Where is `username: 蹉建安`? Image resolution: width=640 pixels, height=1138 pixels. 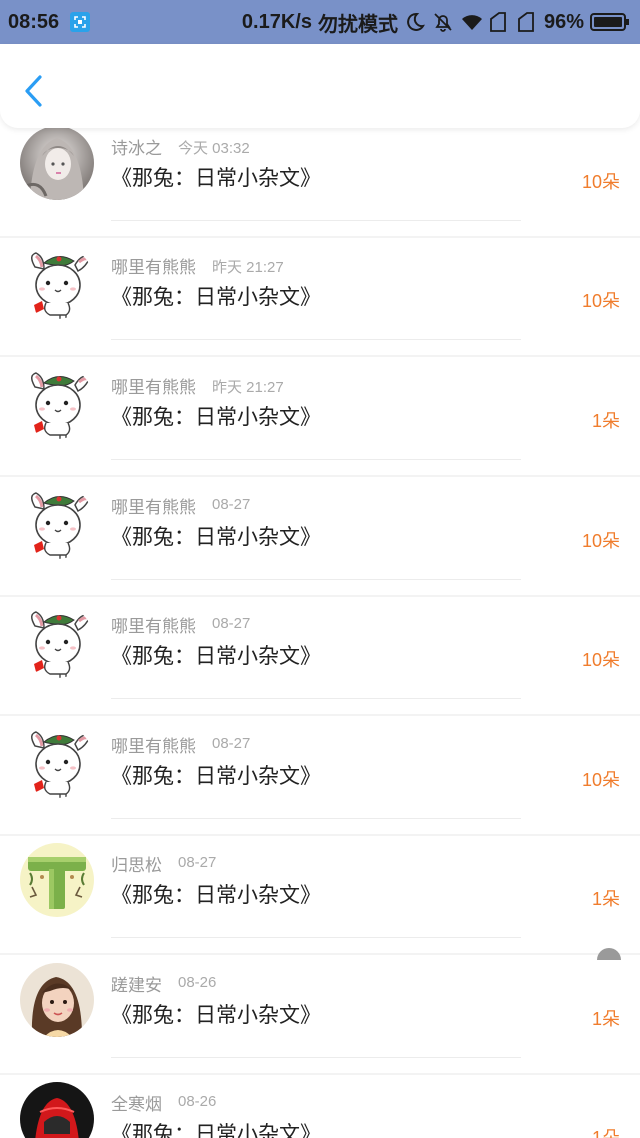
username: 蹉建安 is located at coordinates (136, 983).